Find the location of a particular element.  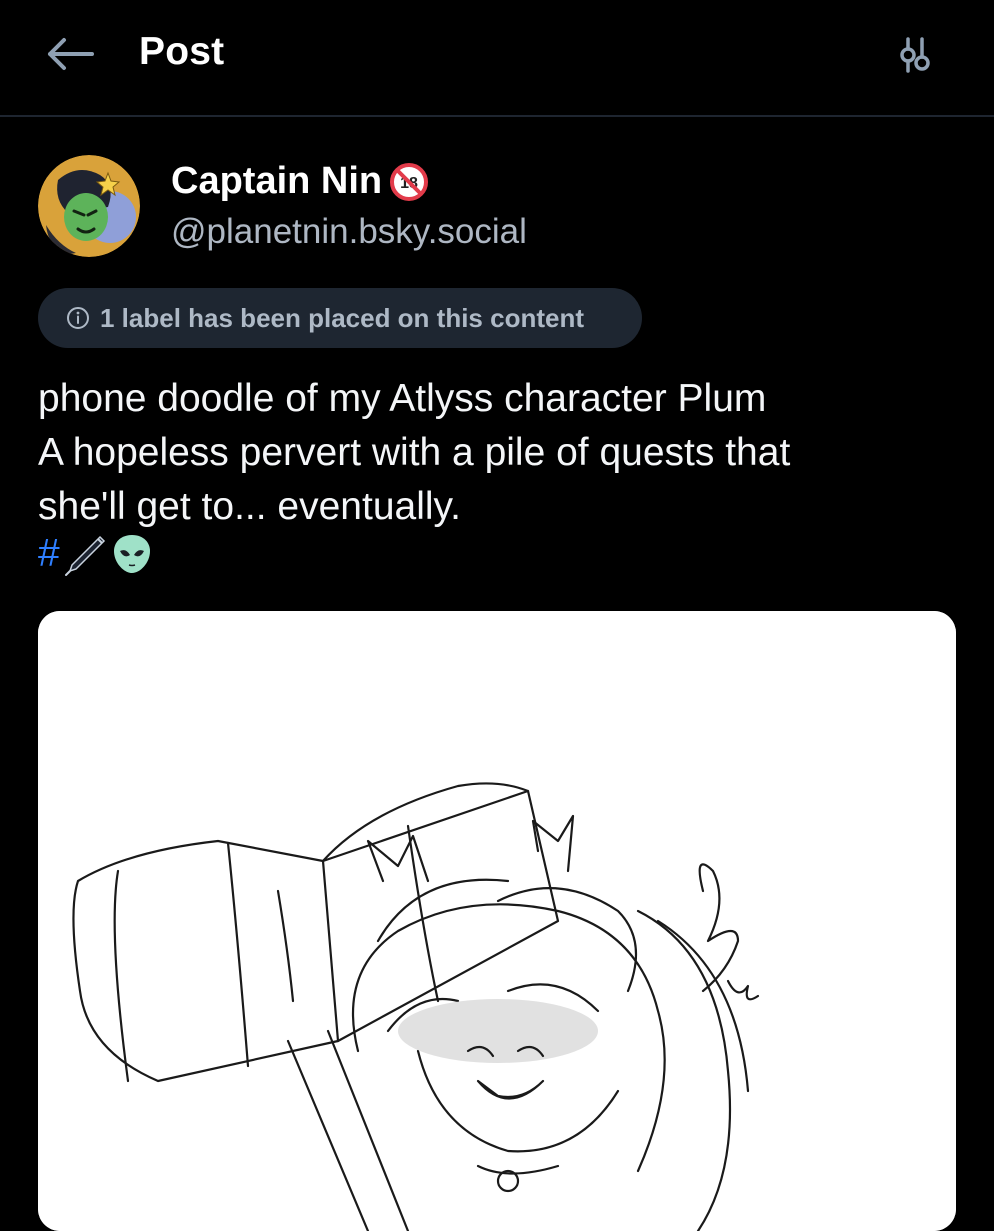

sliders-icon is located at coordinates (915, 55).